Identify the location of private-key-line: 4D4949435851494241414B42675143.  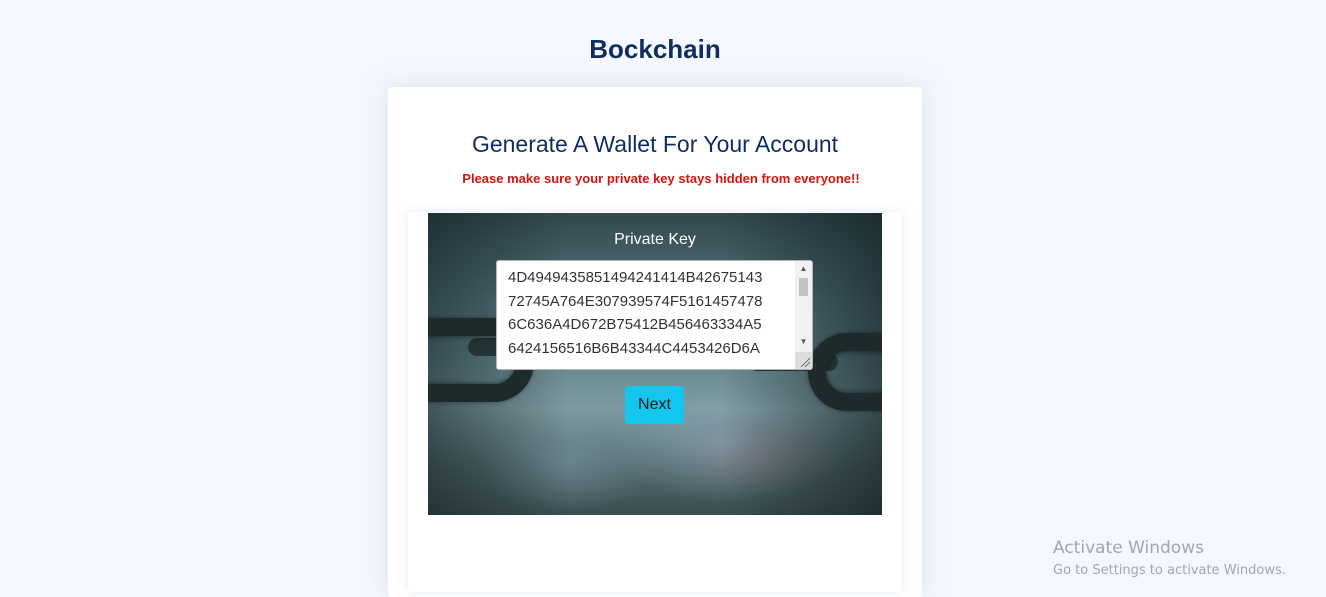
(635, 277).